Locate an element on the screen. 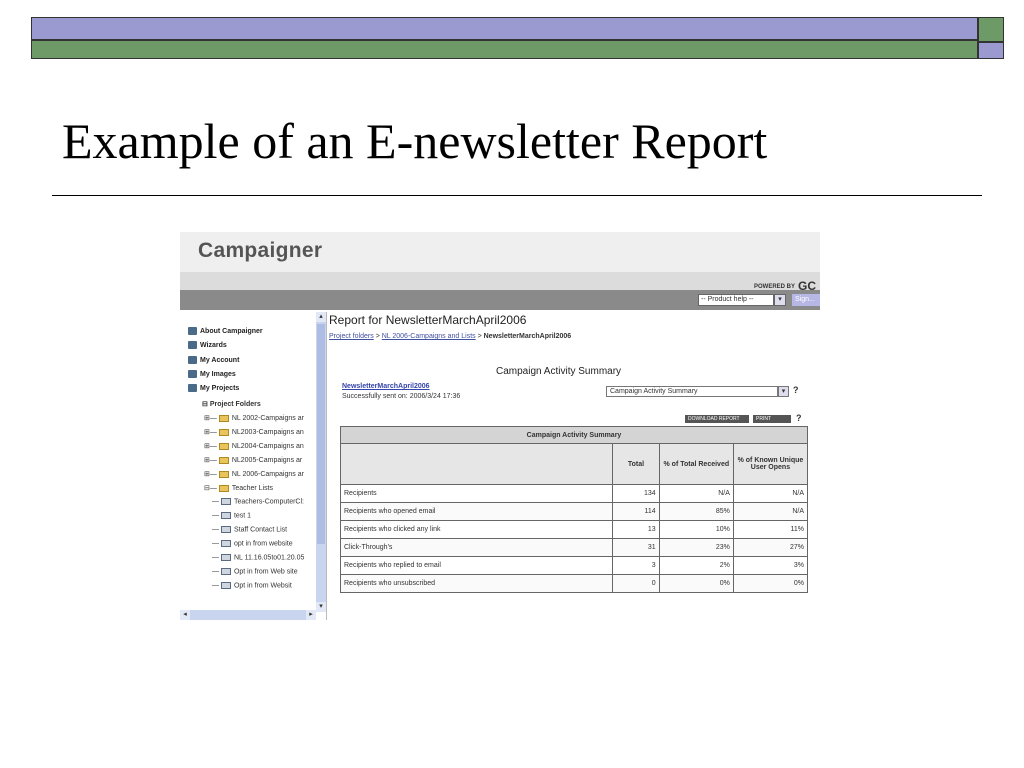  list-label: Staff Contact List is located at coordinates (260, 530).